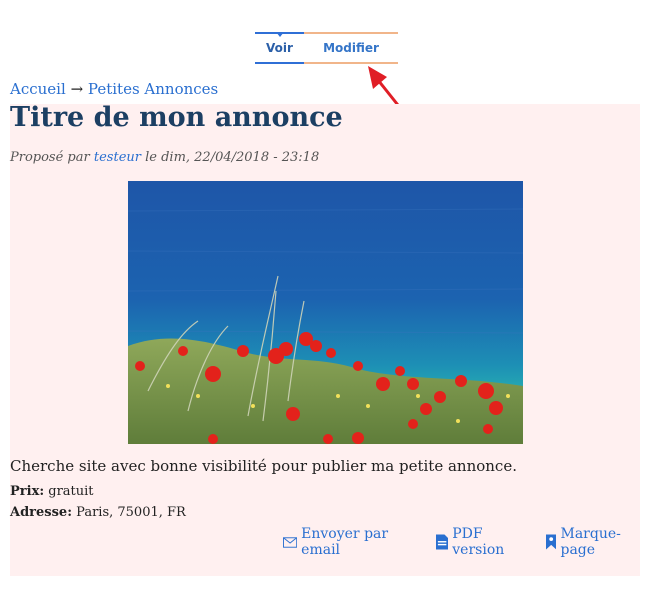  I want to click on breadcrumb: Accueil → Petites Annonces, so click(114, 89).